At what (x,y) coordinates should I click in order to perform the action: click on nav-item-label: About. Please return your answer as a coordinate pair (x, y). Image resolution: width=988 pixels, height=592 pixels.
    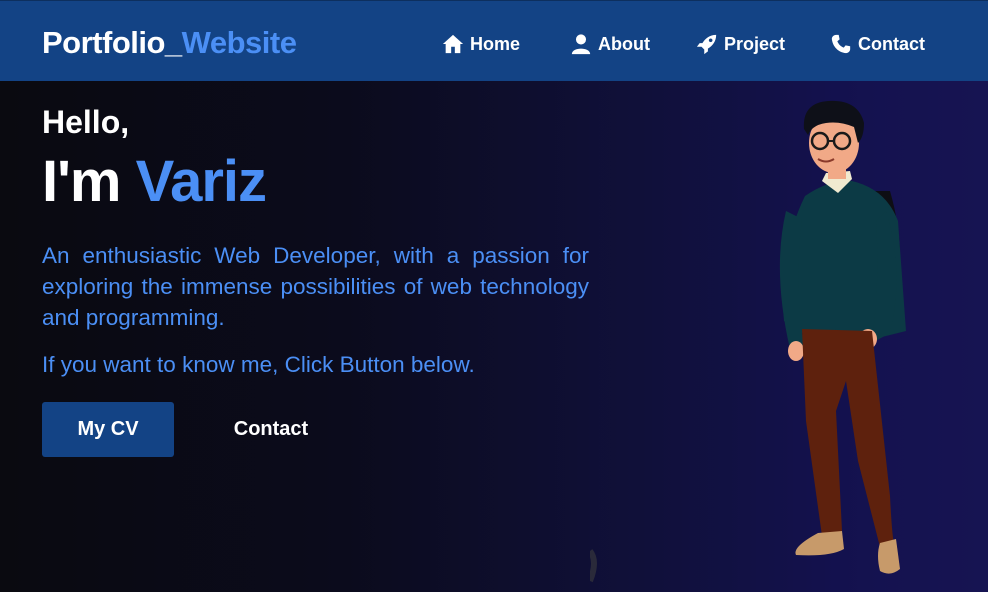
    Looking at the image, I should click on (624, 43).